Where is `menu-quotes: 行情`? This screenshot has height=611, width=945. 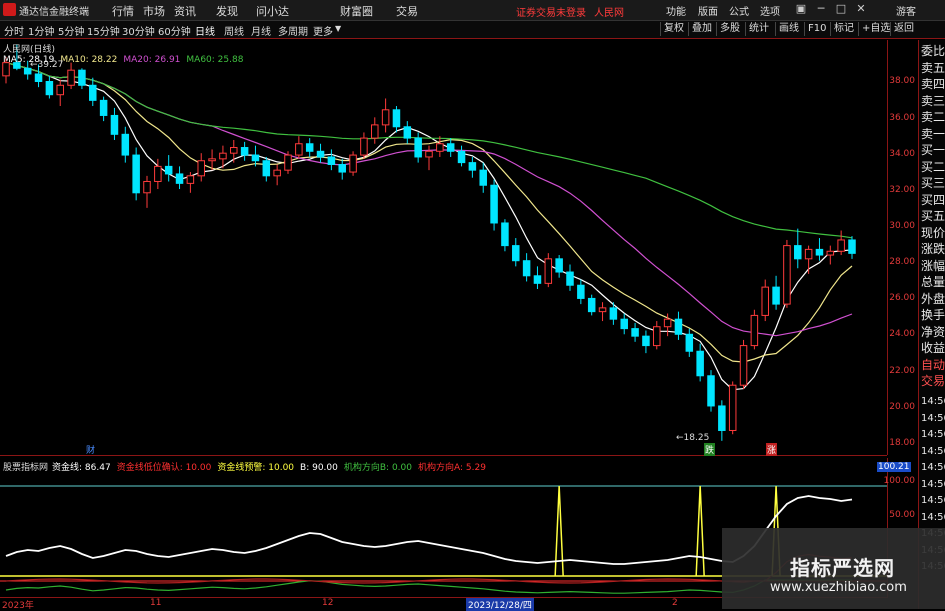 menu-quotes: 行情 is located at coordinates (123, 11).